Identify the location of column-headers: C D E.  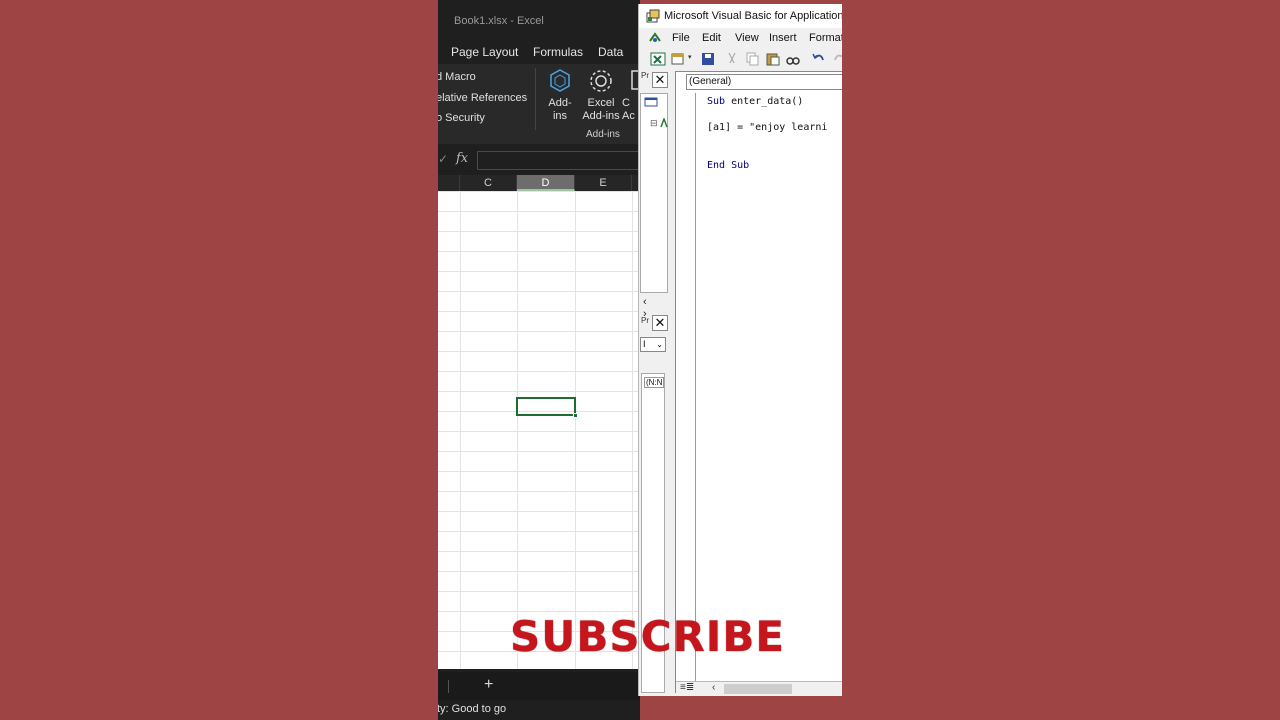
(539, 183).